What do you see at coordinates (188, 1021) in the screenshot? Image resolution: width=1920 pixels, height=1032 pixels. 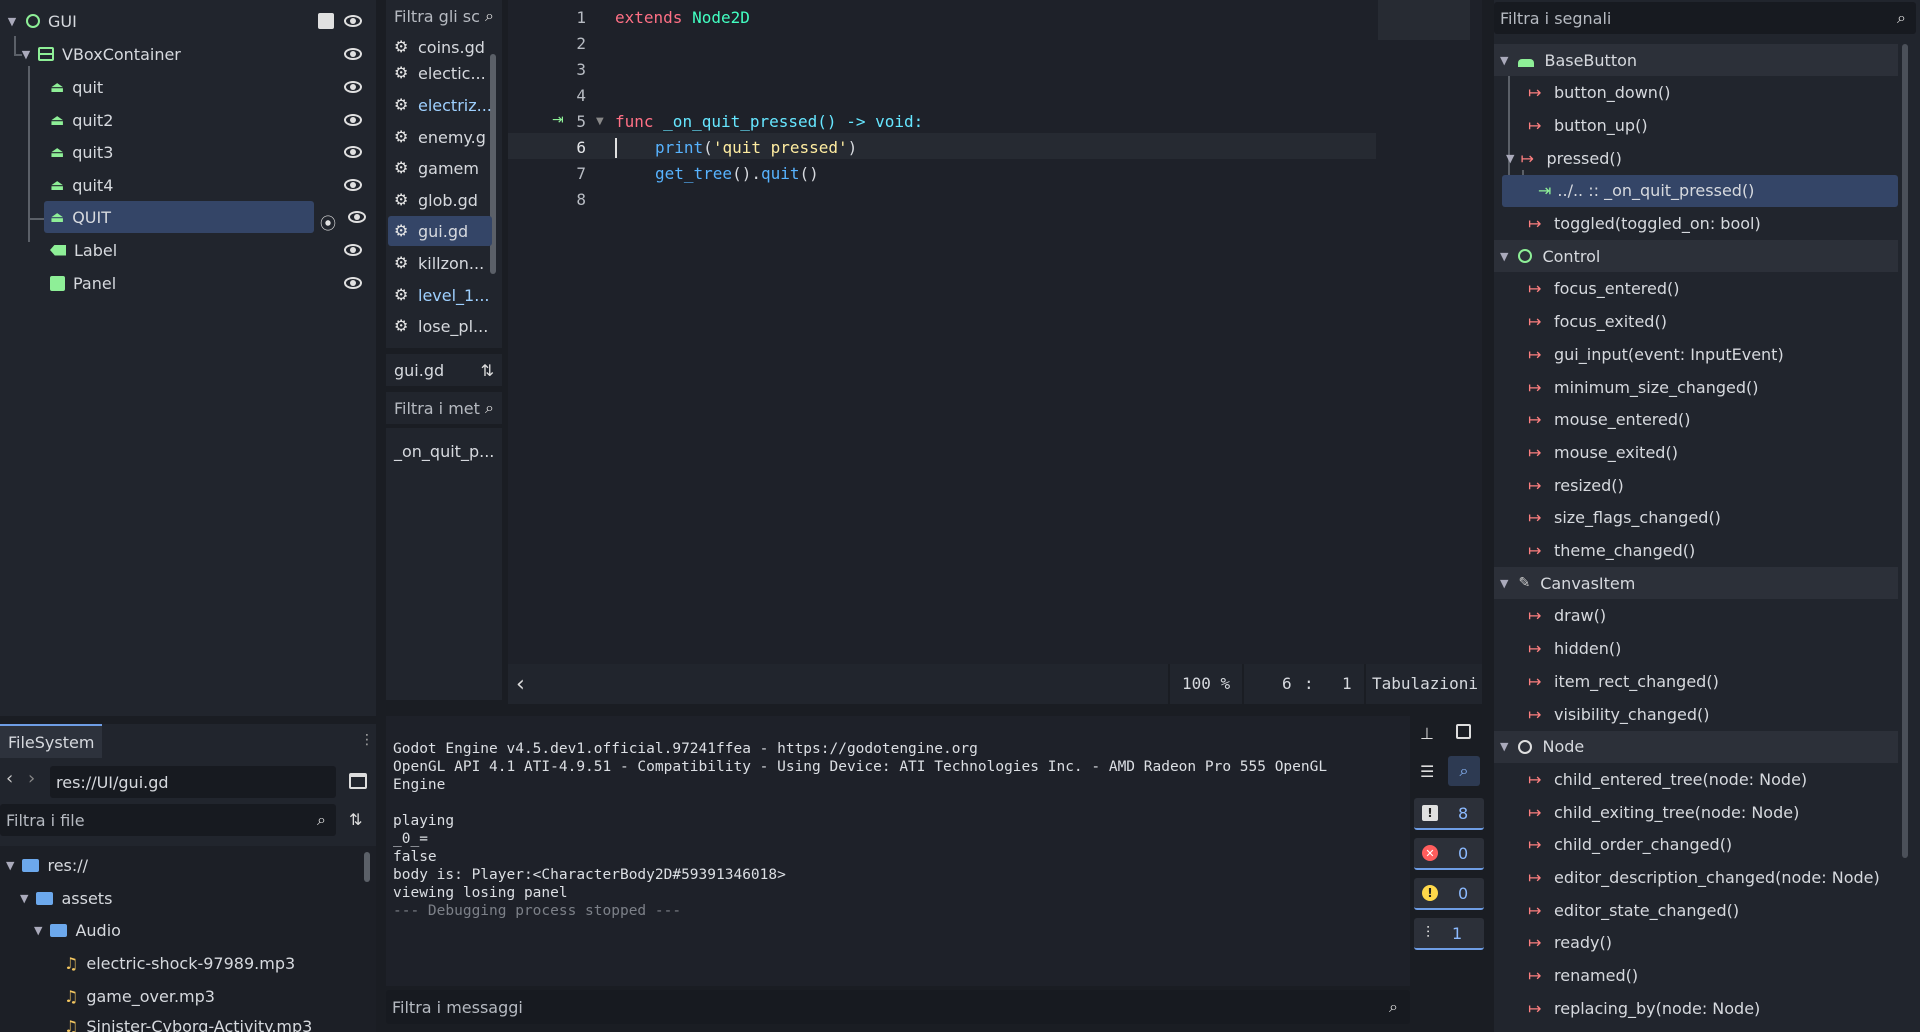 I see `fs-item-audio-file: ♫ Sinister-Cyborg-Activity.mp3` at bounding box center [188, 1021].